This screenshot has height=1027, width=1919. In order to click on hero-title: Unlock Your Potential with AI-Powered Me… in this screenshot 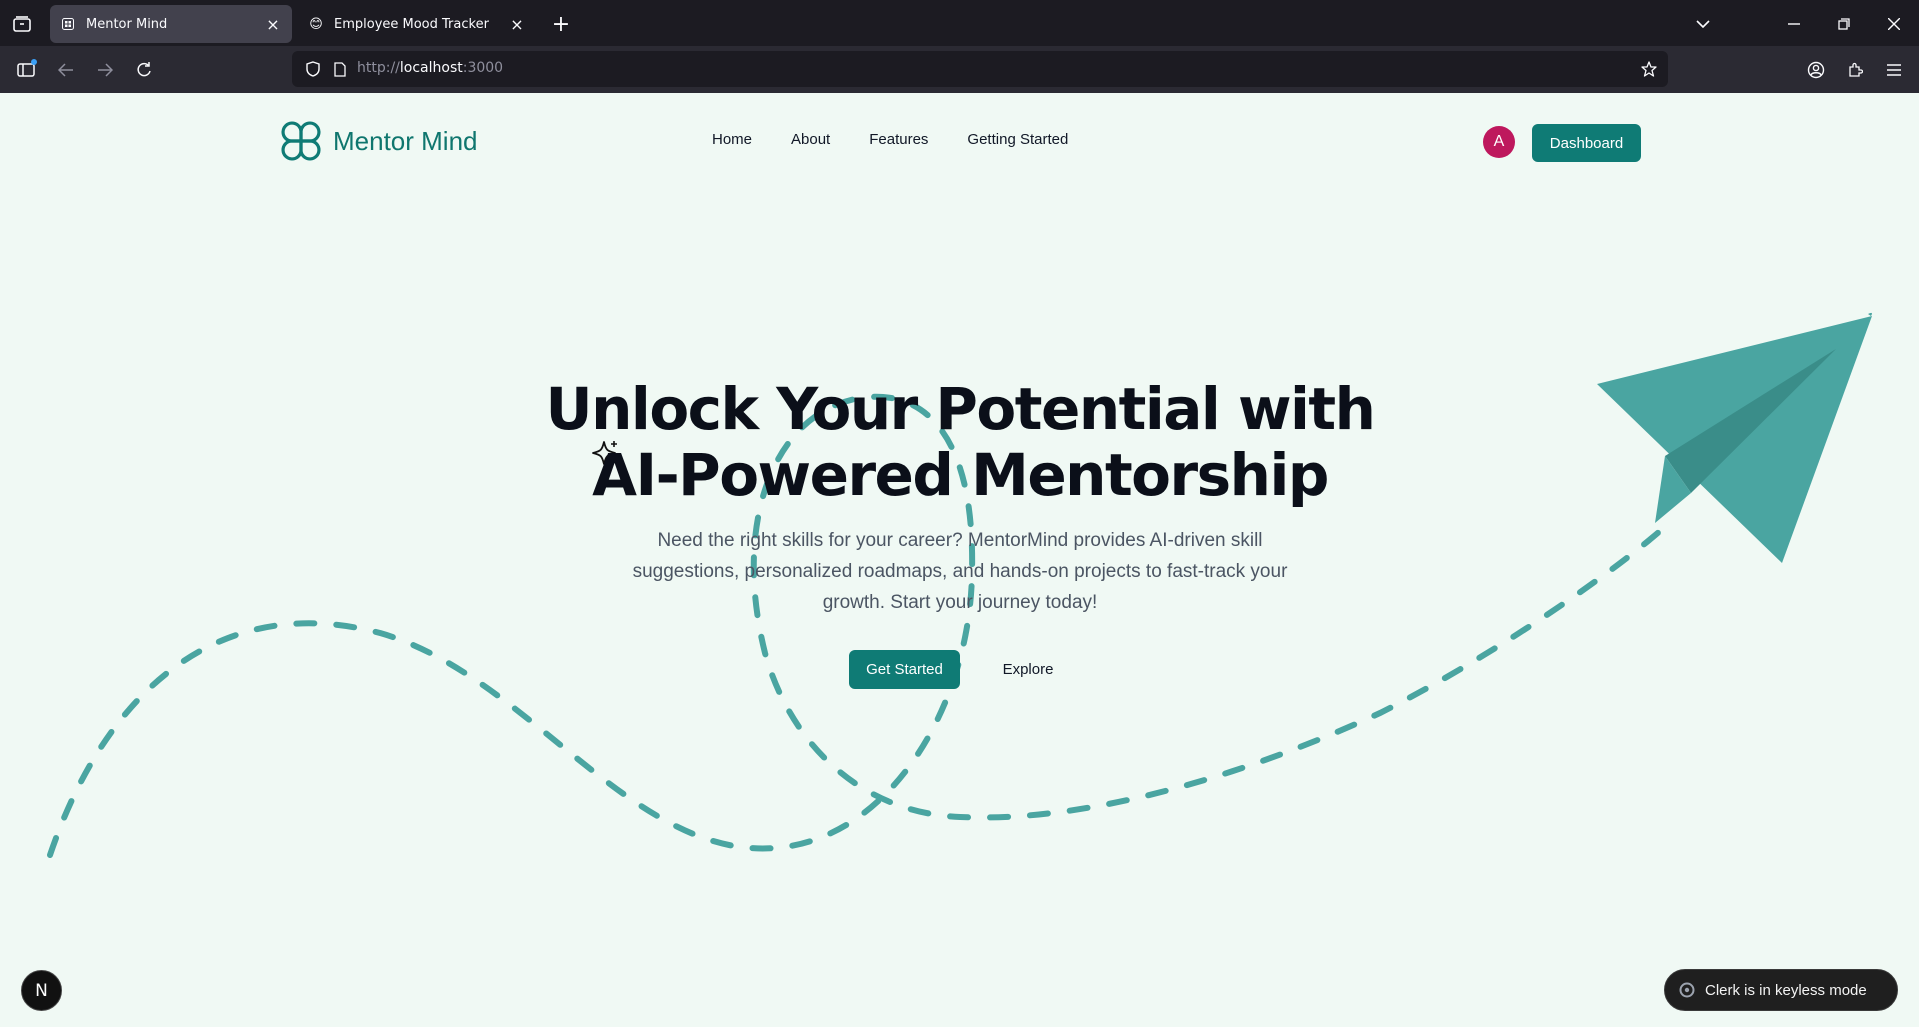, I will do `click(960, 442)`.